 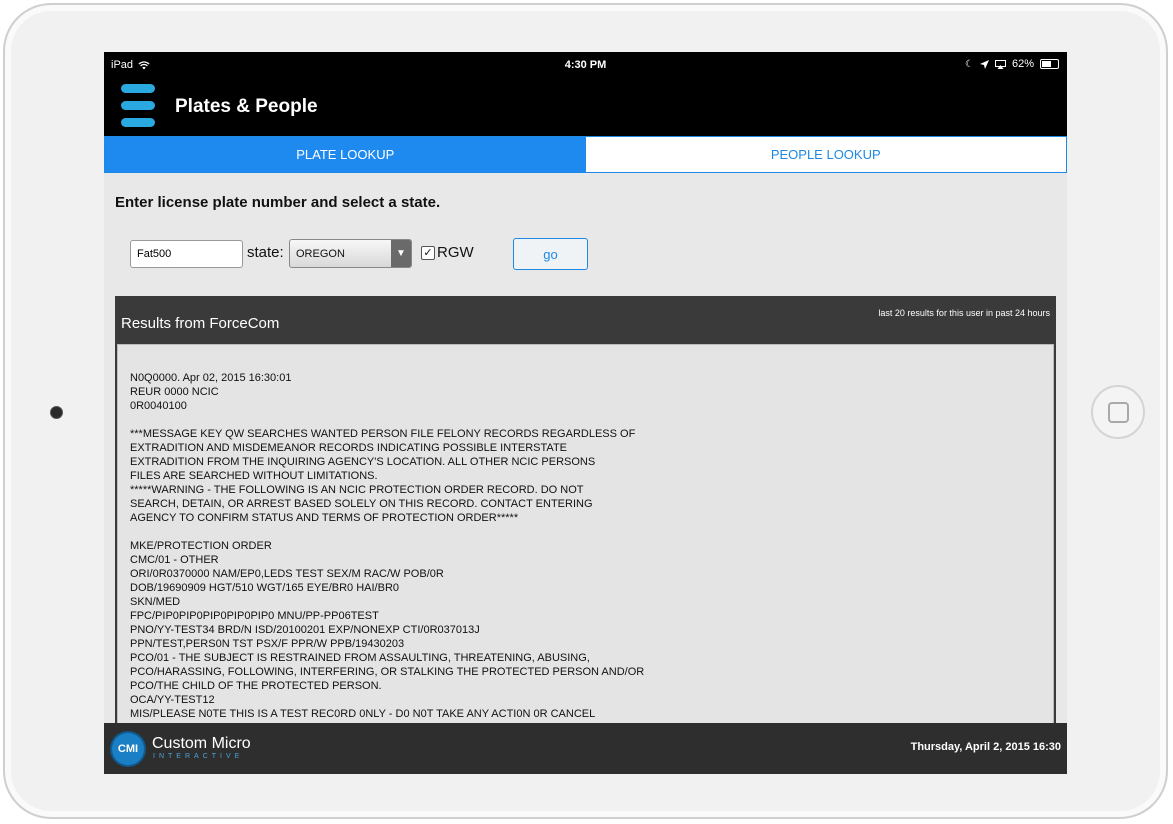 What do you see at coordinates (198, 756) in the screenshot?
I see `logo-subtitle: INTERACTIVE` at bounding box center [198, 756].